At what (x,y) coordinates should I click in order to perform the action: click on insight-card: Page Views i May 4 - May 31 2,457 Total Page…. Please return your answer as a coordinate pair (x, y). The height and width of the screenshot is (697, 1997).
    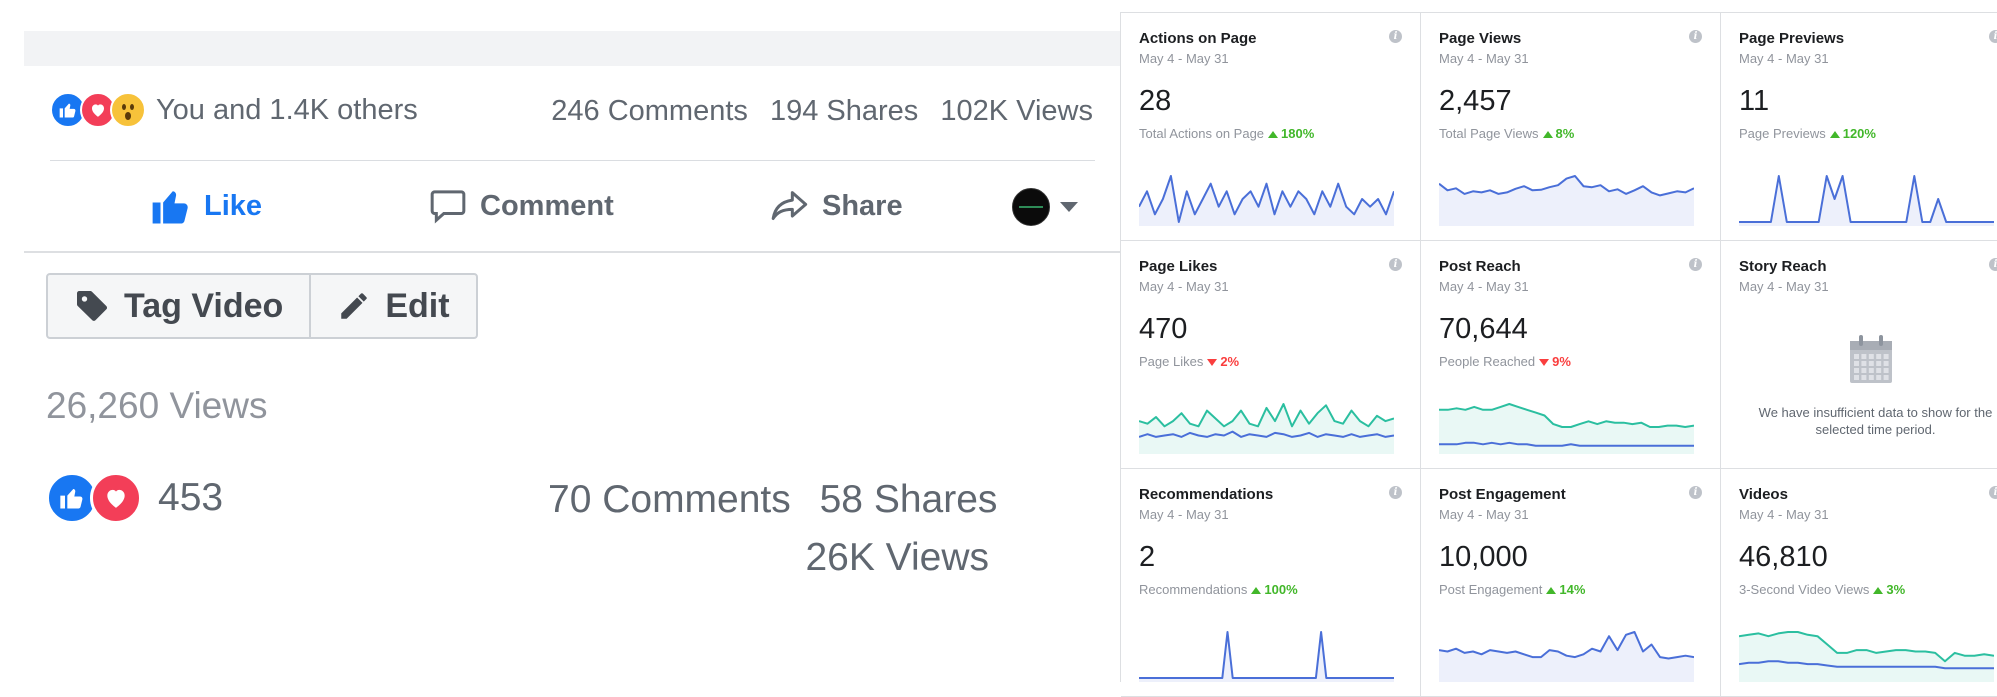
    Looking at the image, I should click on (1571, 127).